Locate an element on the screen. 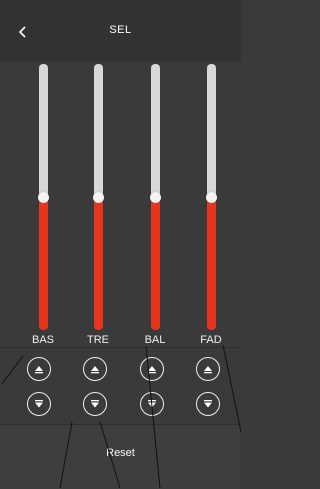 The height and width of the screenshot is (489, 320). slider-label-fad: FAD is located at coordinates (211, 340).